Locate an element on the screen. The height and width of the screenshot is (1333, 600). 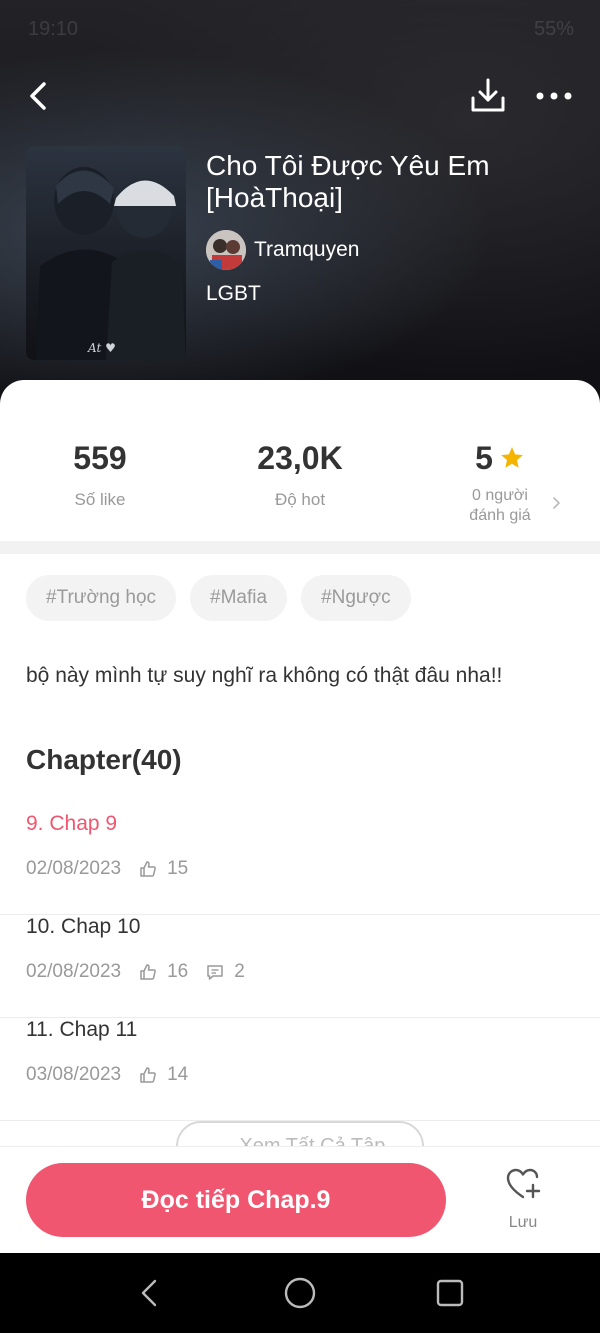
nav-home-icon is located at coordinates (300, 1293).